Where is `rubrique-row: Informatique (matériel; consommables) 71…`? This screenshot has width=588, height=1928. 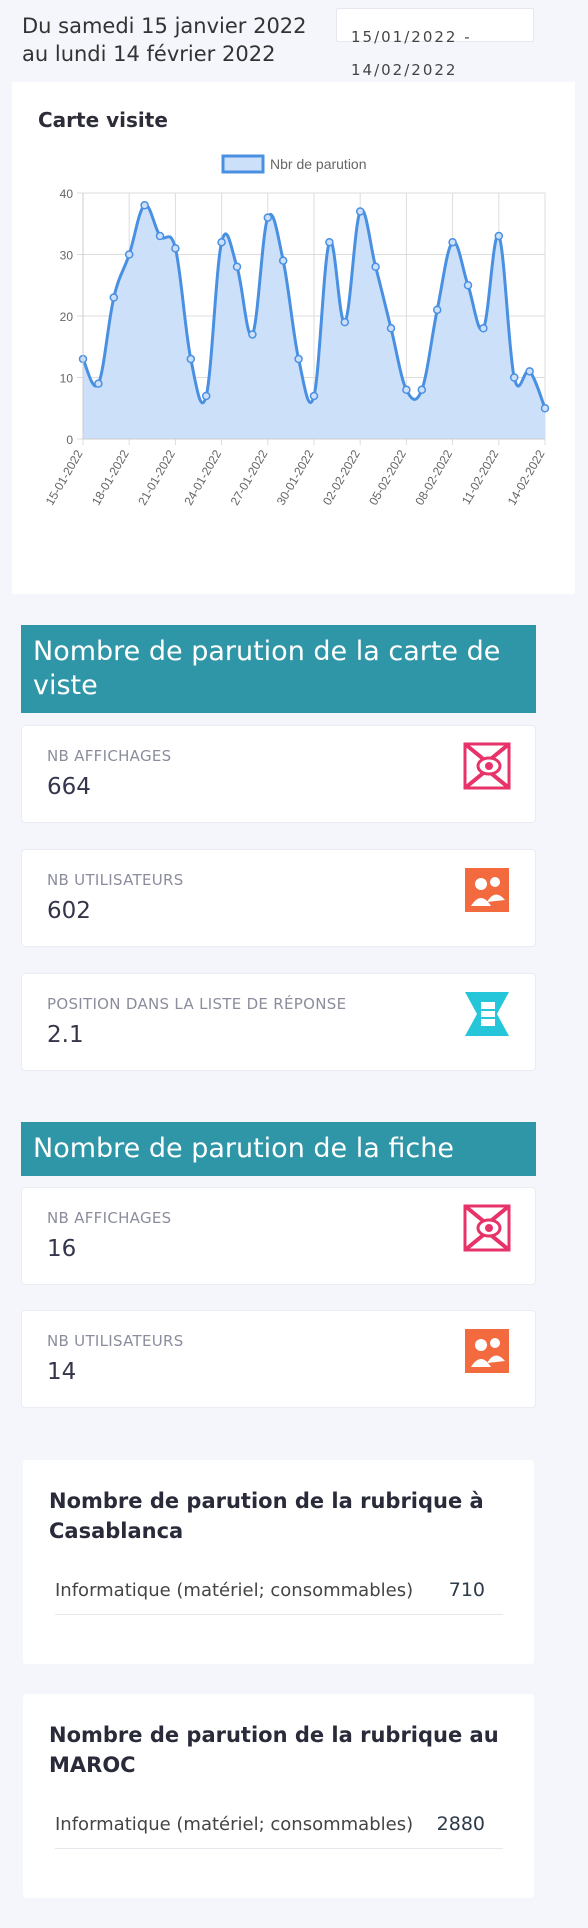
rubrique-row: Informatique (matériel; consommables) 71… is located at coordinates (279, 1595).